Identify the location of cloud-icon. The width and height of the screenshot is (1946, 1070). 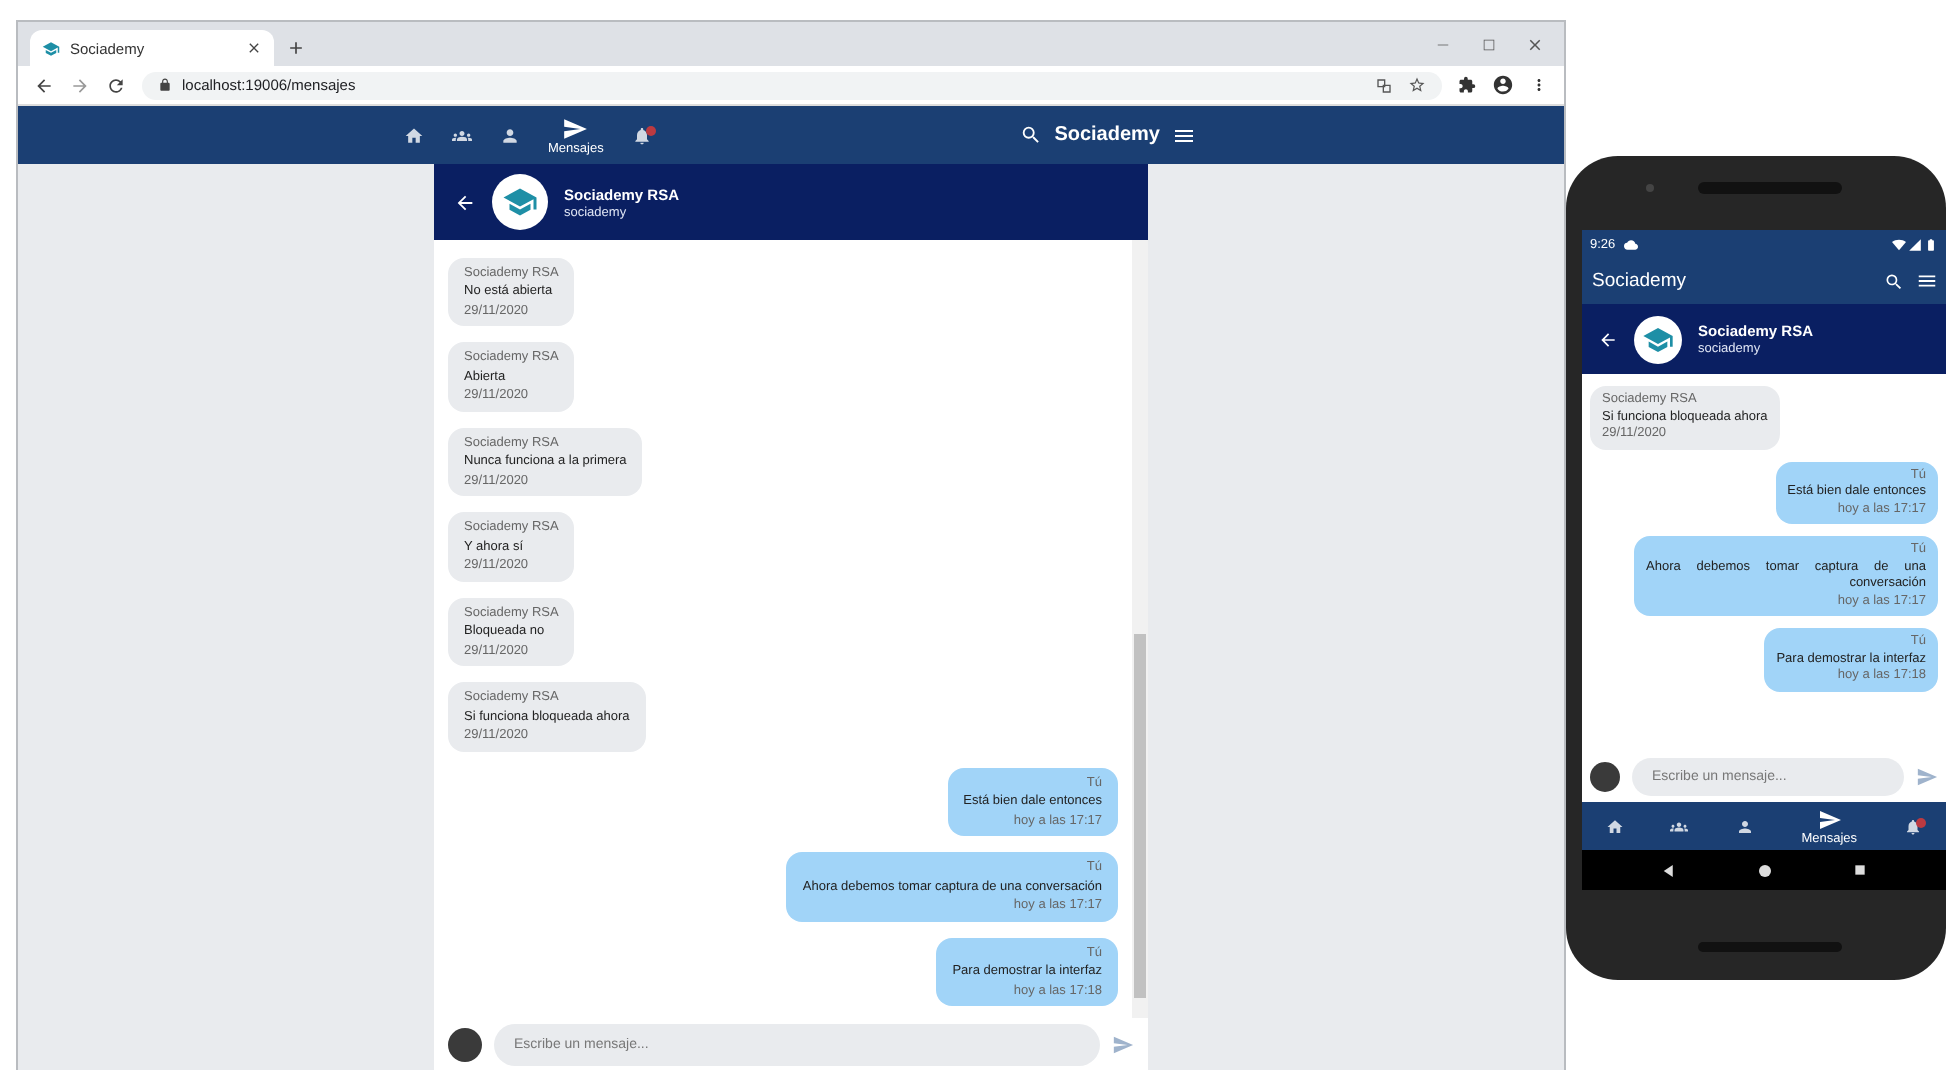
(1630, 244).